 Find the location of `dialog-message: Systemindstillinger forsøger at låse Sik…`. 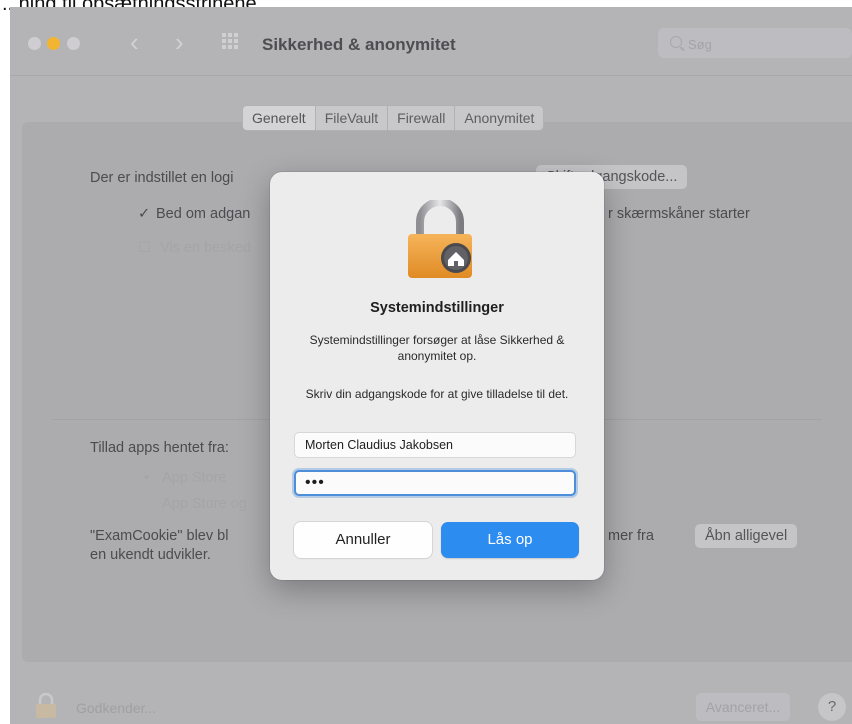

dialog-message: Systemindstillinger forsøger at låse Sik… is located at coordinates (437, 348).